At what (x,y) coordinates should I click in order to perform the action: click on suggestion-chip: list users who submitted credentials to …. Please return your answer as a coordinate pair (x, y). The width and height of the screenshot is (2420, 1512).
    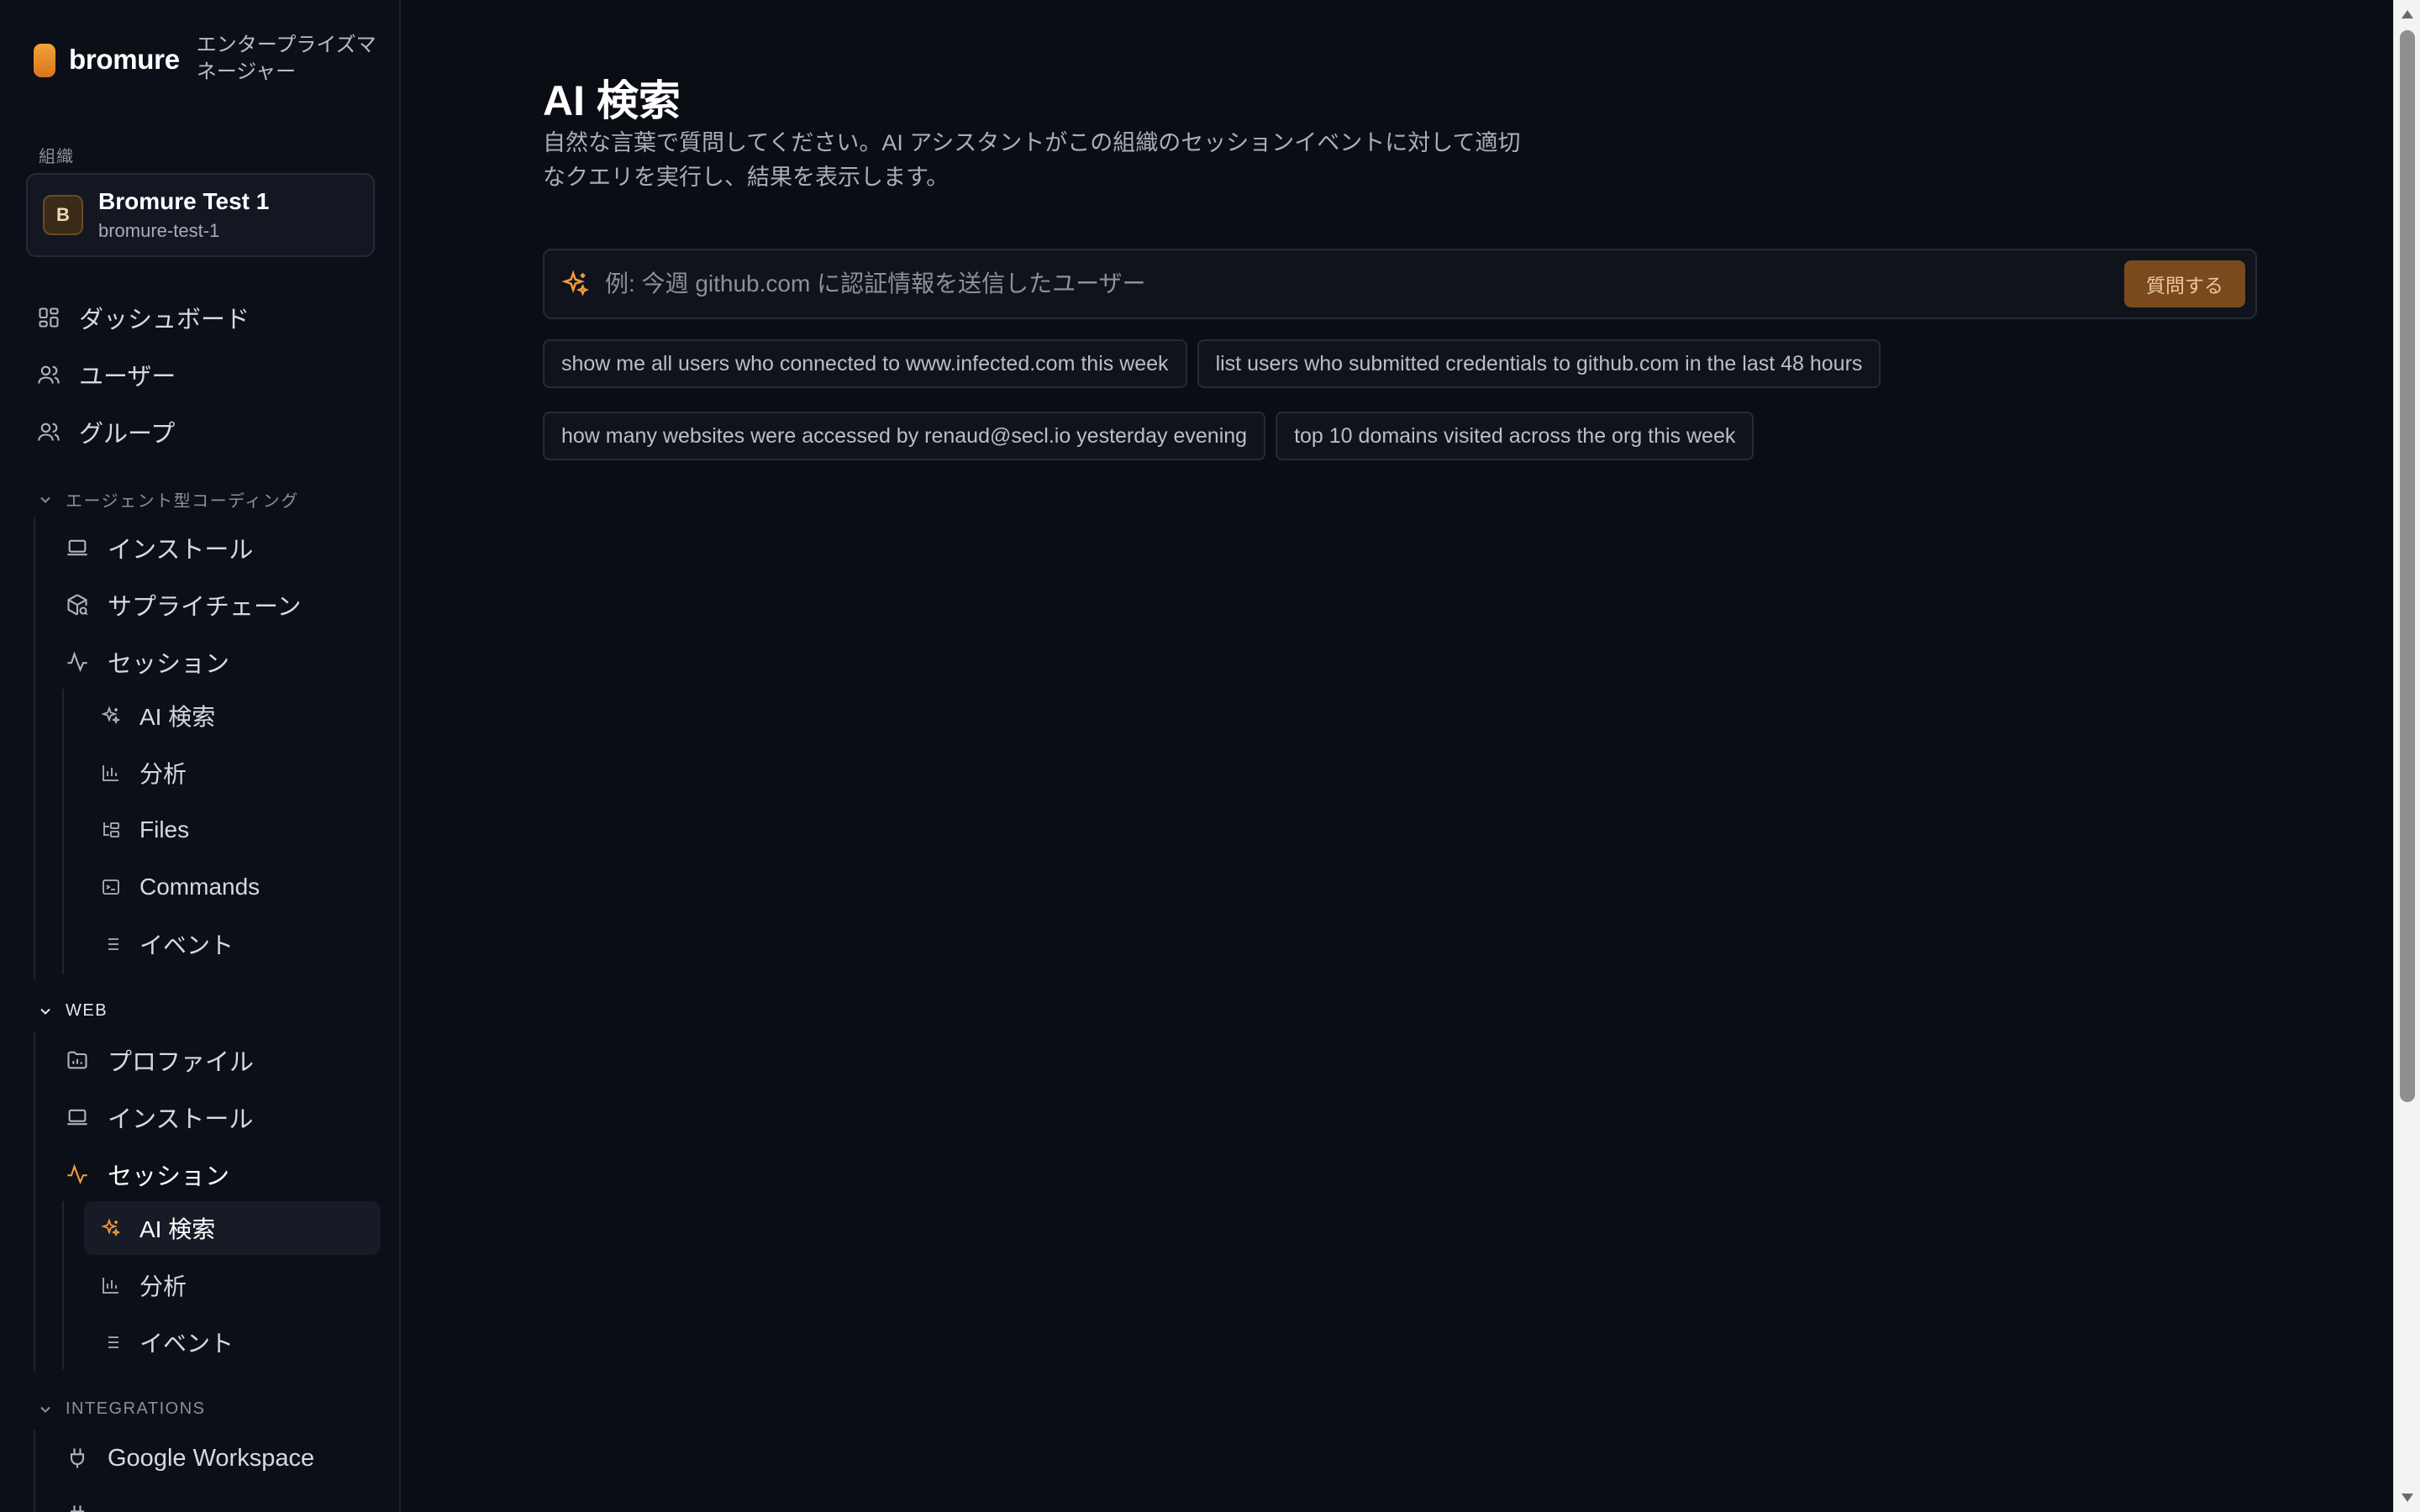
    Looking at the image, I should click on (1539, 363).